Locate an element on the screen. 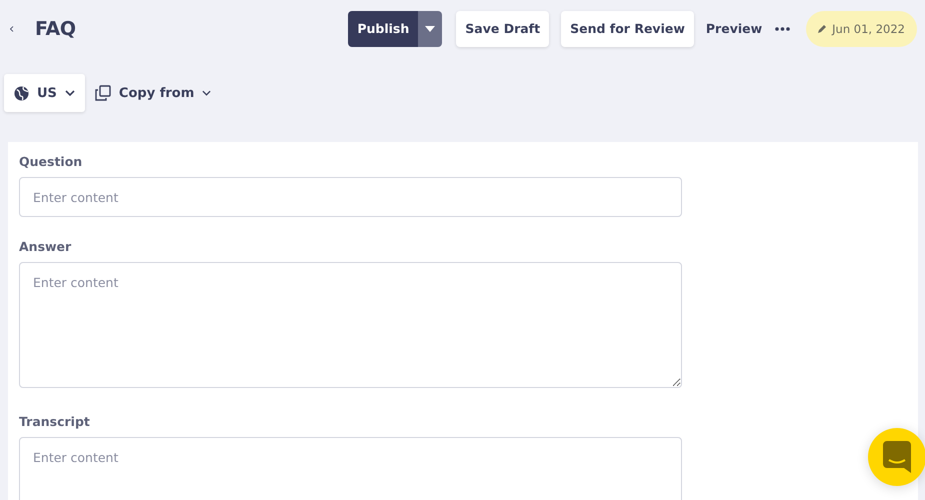 This screenshot has width=925, height=500. publish-menu-button is located at coordinates (430, 28).